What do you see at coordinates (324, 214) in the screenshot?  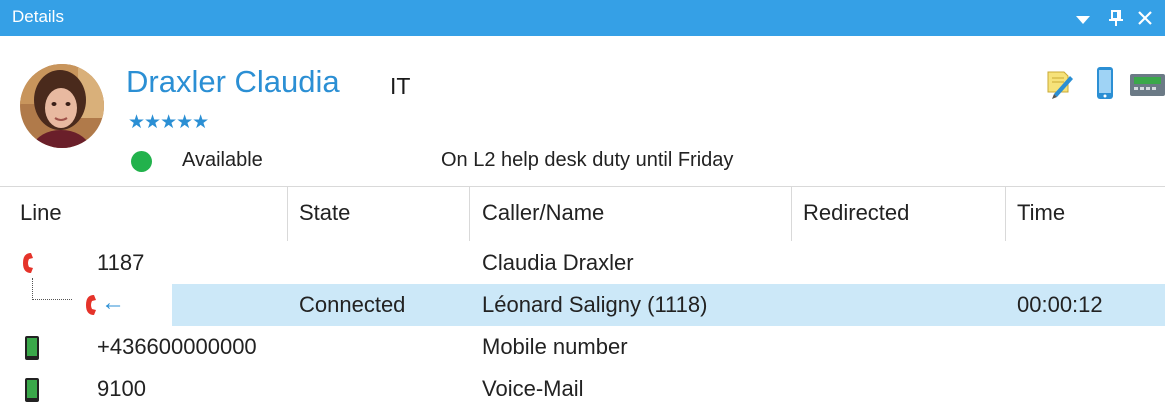 I see `column-header-state: State` at bounding box center [324, 214].